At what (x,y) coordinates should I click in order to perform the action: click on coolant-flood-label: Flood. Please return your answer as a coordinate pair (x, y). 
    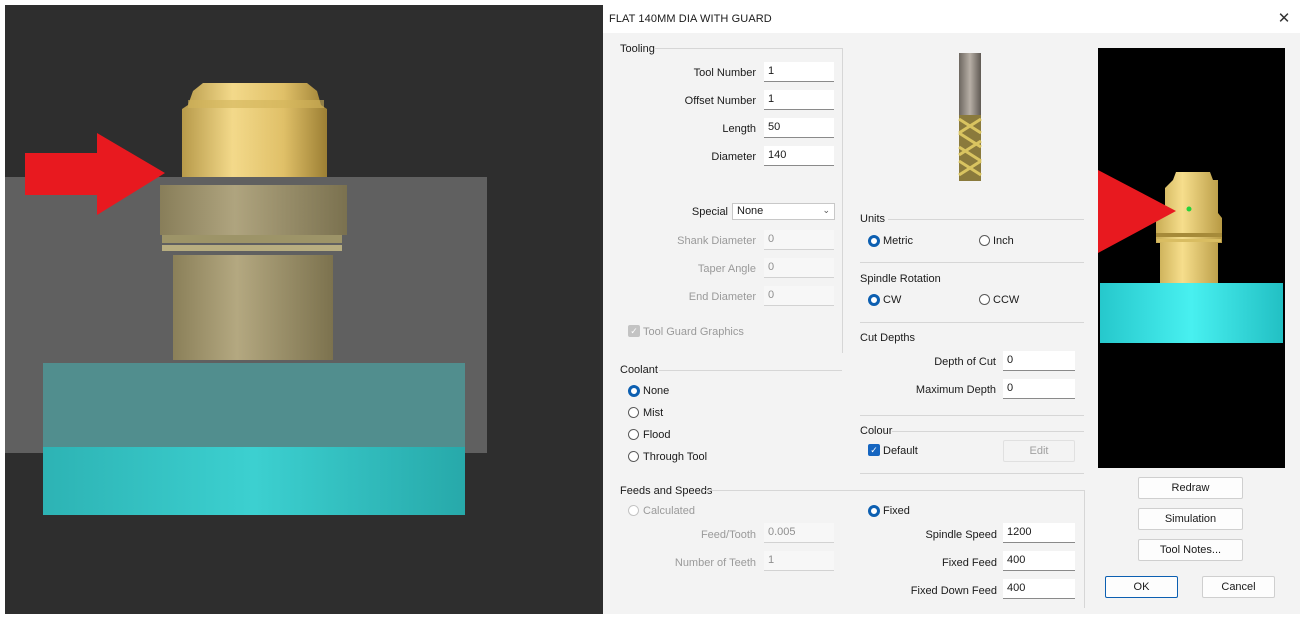
    Looking at the image, I should click on (657, 435).